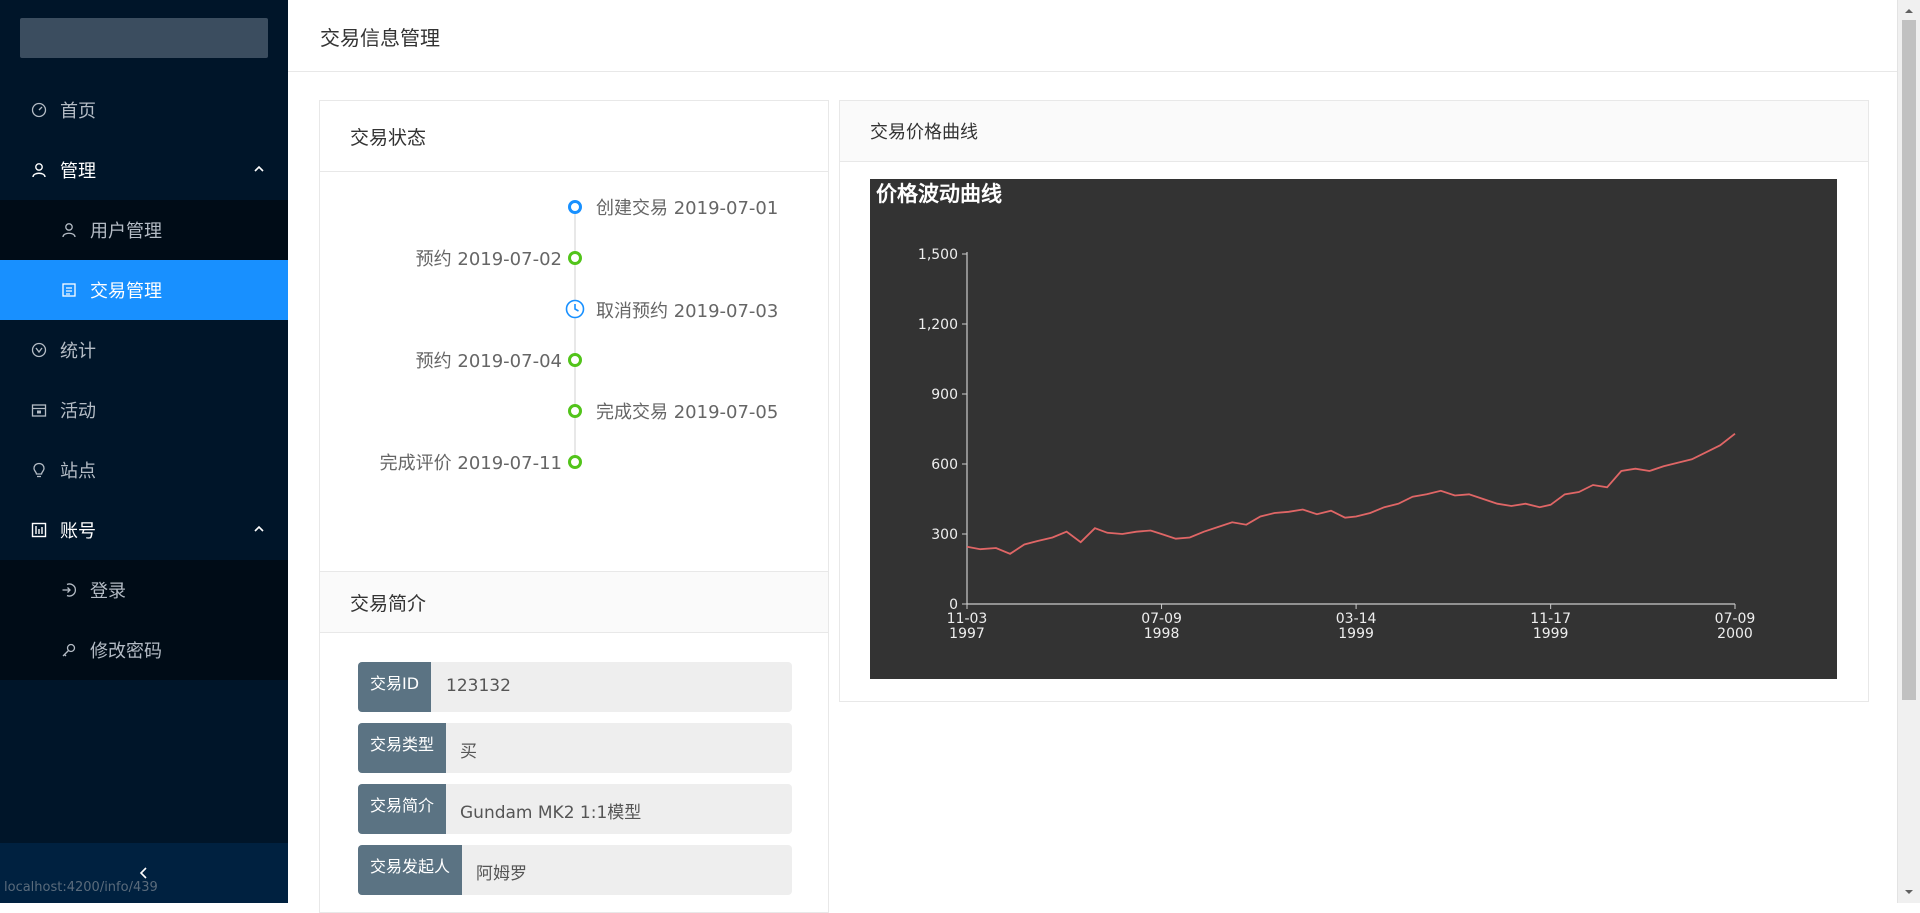 This screenshot has height=913, width=1920. What do you see at coordinates (1550, 619) in the screenshot?
I see `x-tick-label: 11-17` at bounding box center [1550, 619].